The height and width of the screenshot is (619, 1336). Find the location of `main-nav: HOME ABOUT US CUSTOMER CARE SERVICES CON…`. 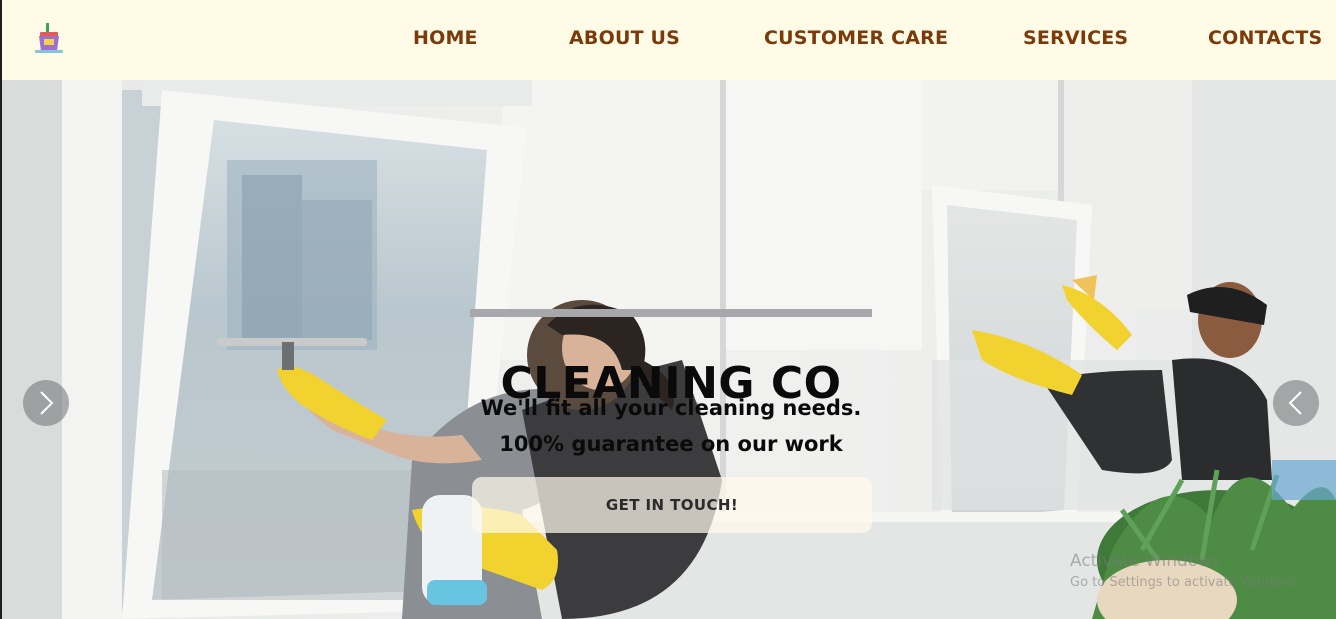

main-nav: HOME ABOUT US CUSTOMER CARE SERVICES CON… is located at coordinates (669, 40).